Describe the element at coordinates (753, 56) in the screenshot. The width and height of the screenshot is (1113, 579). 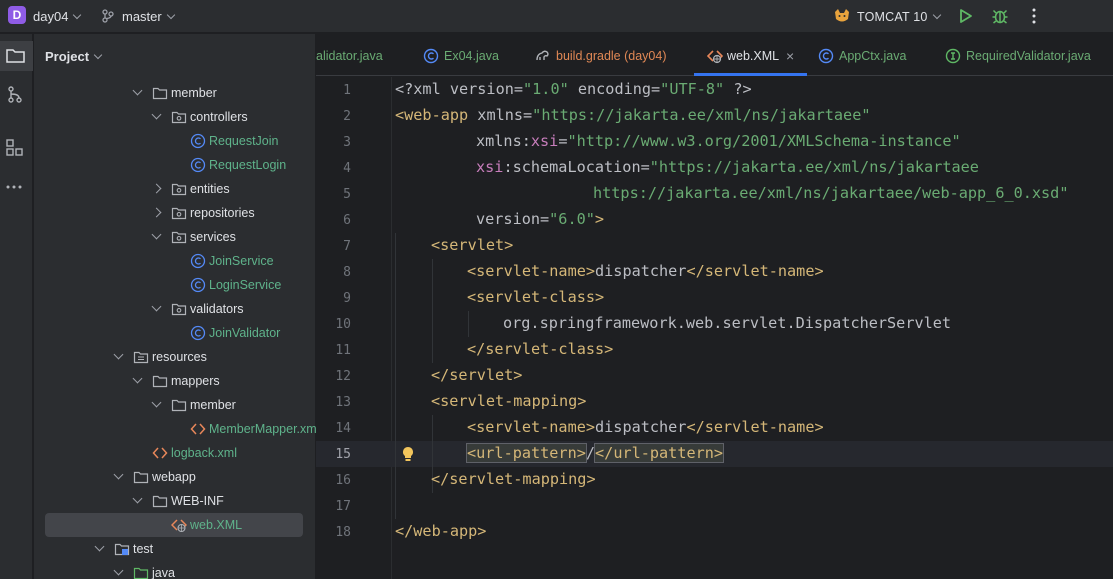
I see `tab-label: web.XML` at that location.